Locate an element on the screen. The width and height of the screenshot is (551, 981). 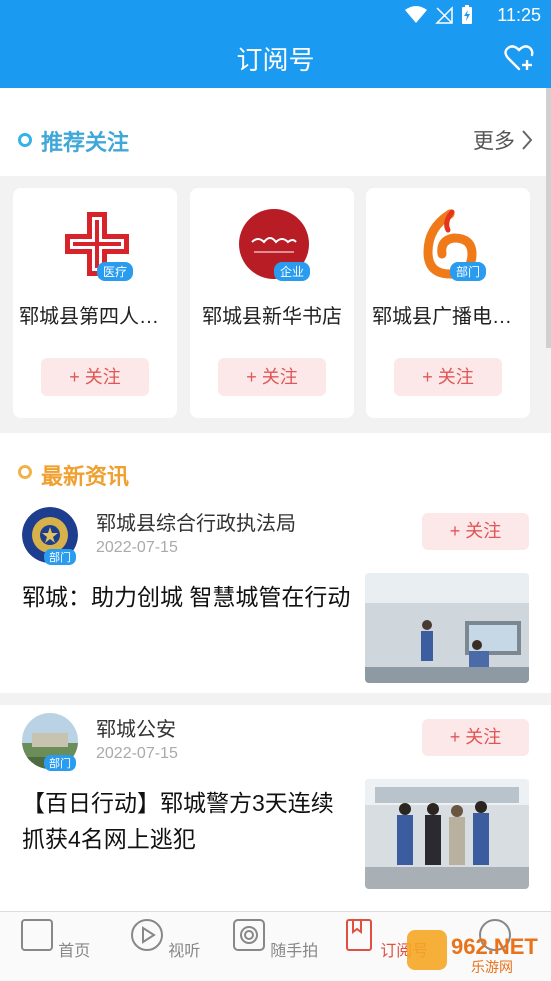
news-header: 最新资讯 is located at coordinates (275, 466).